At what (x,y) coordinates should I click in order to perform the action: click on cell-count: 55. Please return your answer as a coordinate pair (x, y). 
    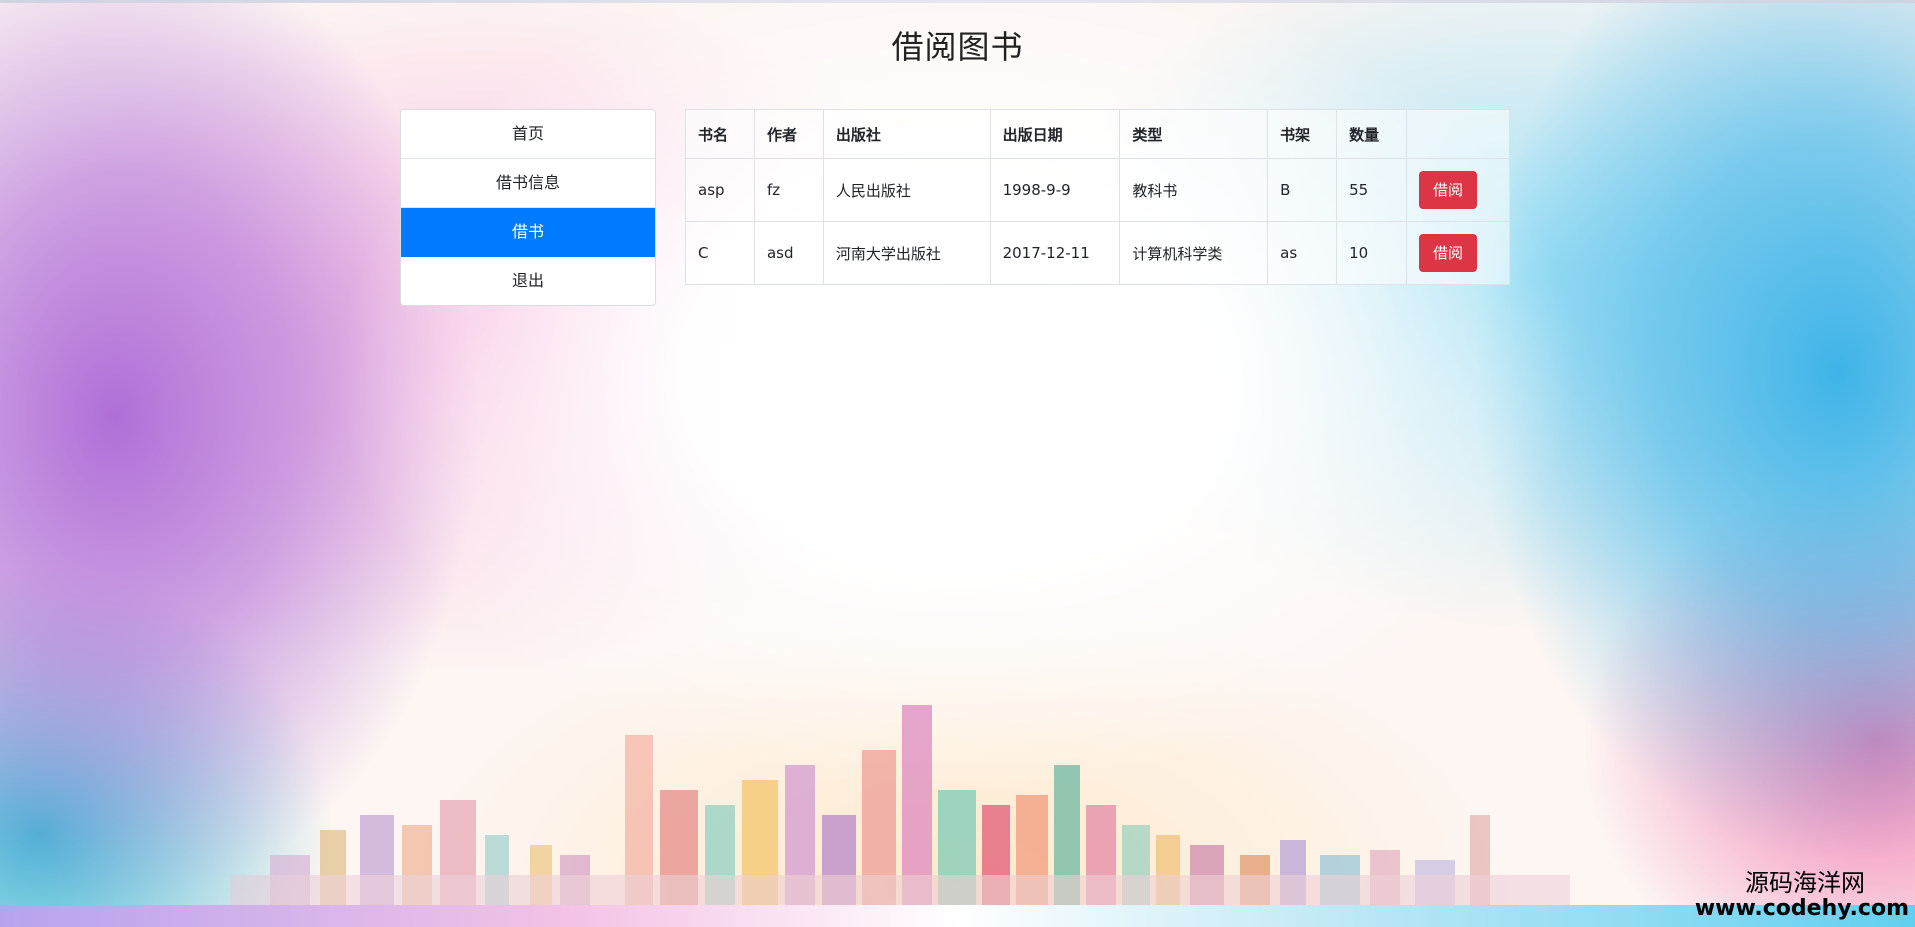
    Looking at the image, I should click on (1371, 190).